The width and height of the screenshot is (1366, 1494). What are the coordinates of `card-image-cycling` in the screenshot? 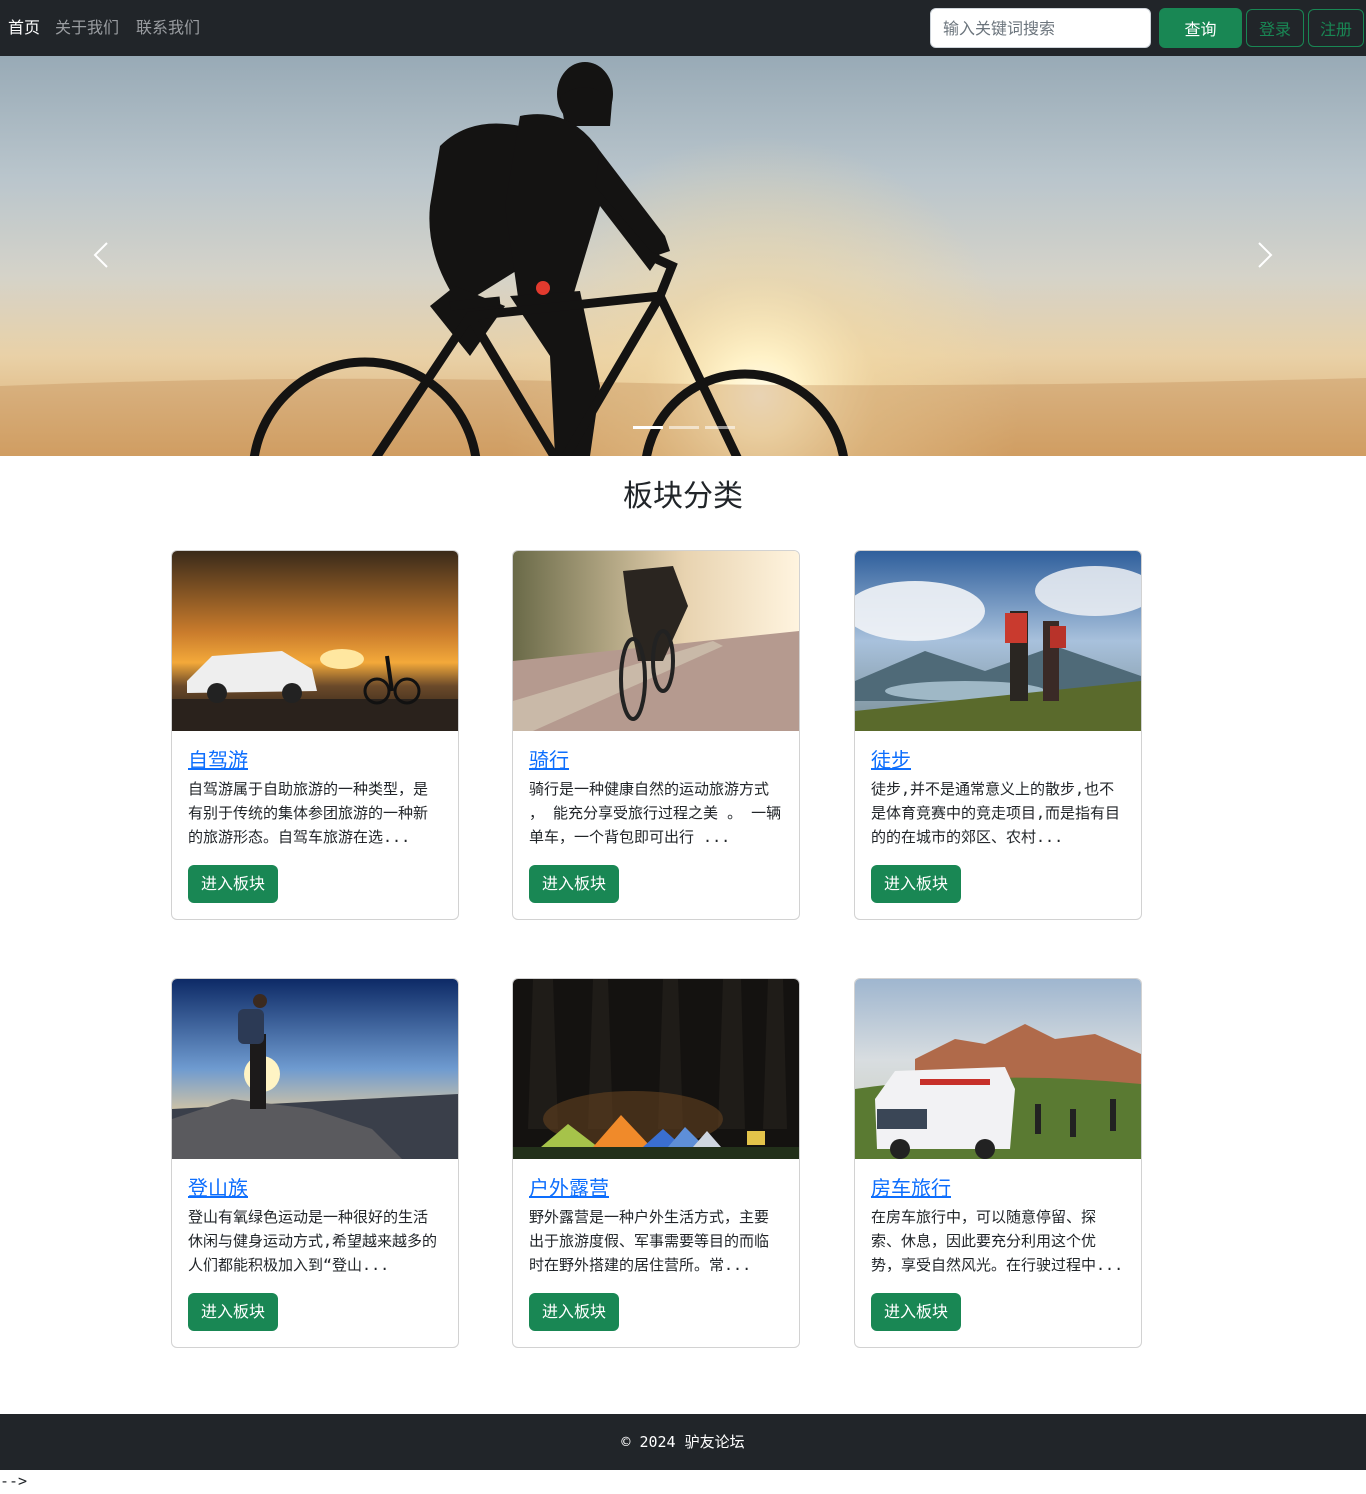 It's located at (656, 641).